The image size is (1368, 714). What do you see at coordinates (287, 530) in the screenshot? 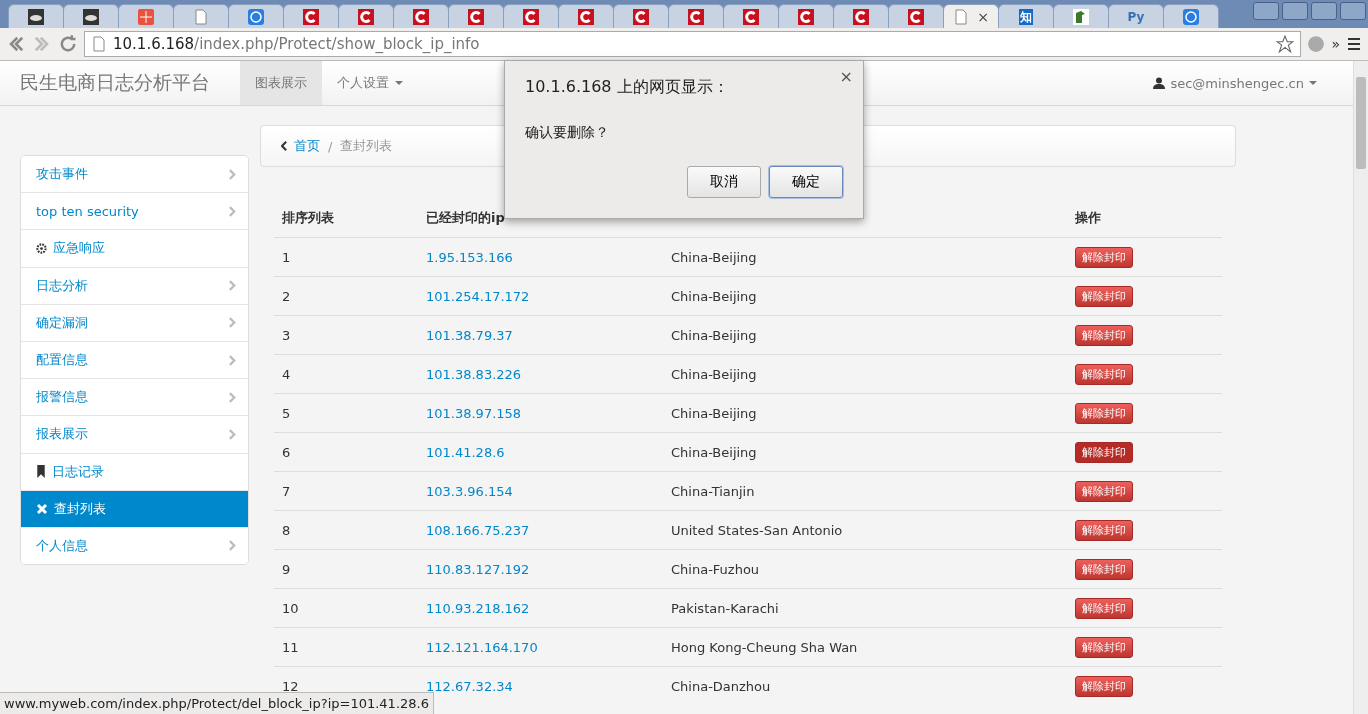
I see `table-cell-text: 8` at bounding box center [287, 530].